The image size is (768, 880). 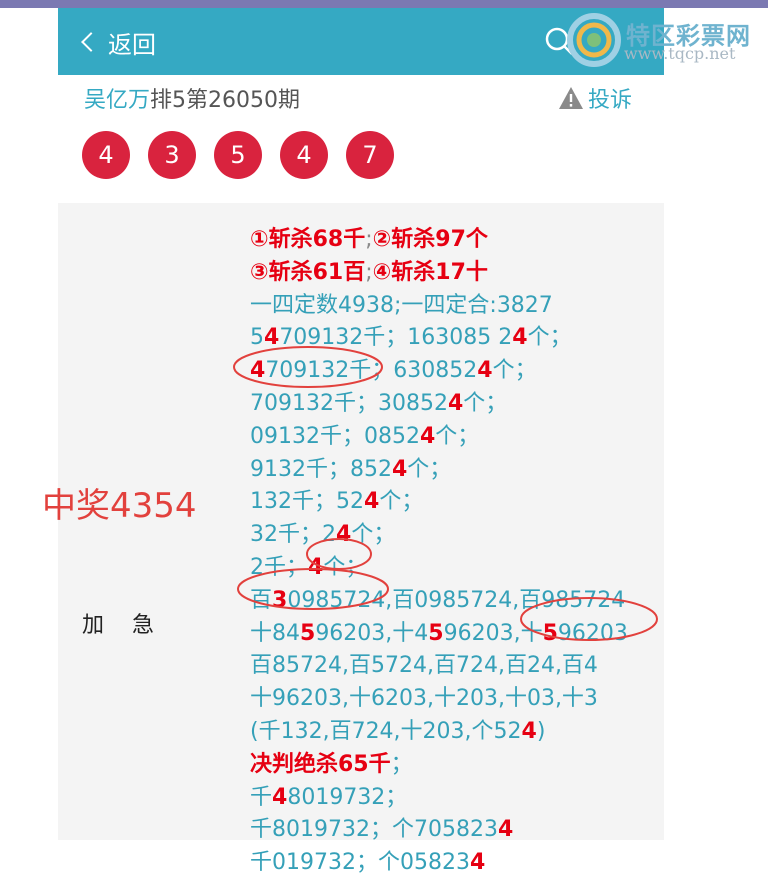 What do you see at coordinates (132, 44) in the screenshot?
I see `back-label: 返回` at bounding box center [132, 44].